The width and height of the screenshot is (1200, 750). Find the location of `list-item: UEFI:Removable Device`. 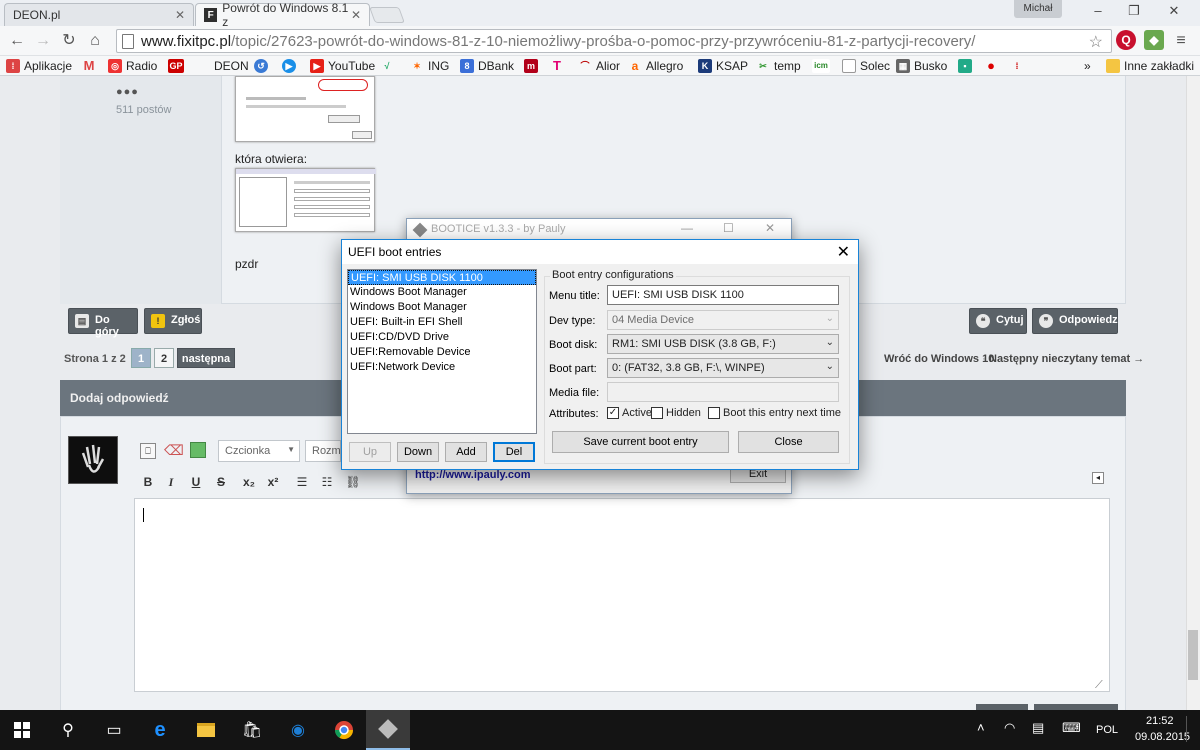

list-item: UEFI:Removable Device is located at coordinates (442, 352).